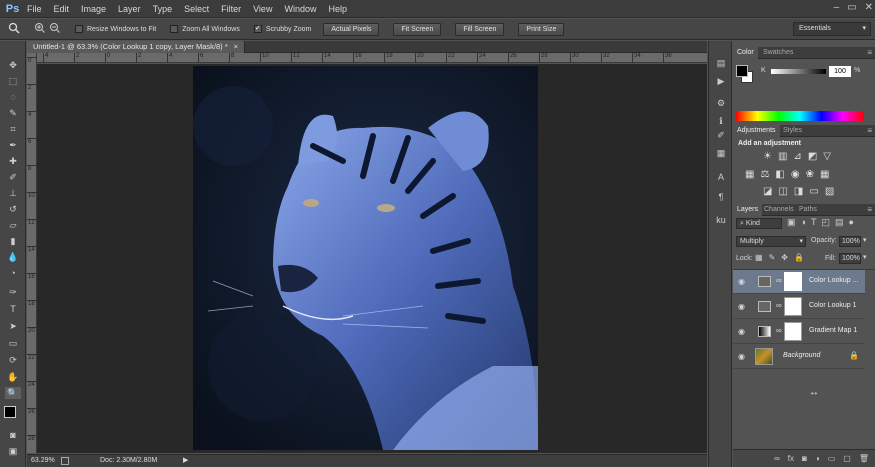 Image resolution: width=875 pixels, height=467 pixels. I want to click on hand-tool-icon: ✋, so click(13, 377).